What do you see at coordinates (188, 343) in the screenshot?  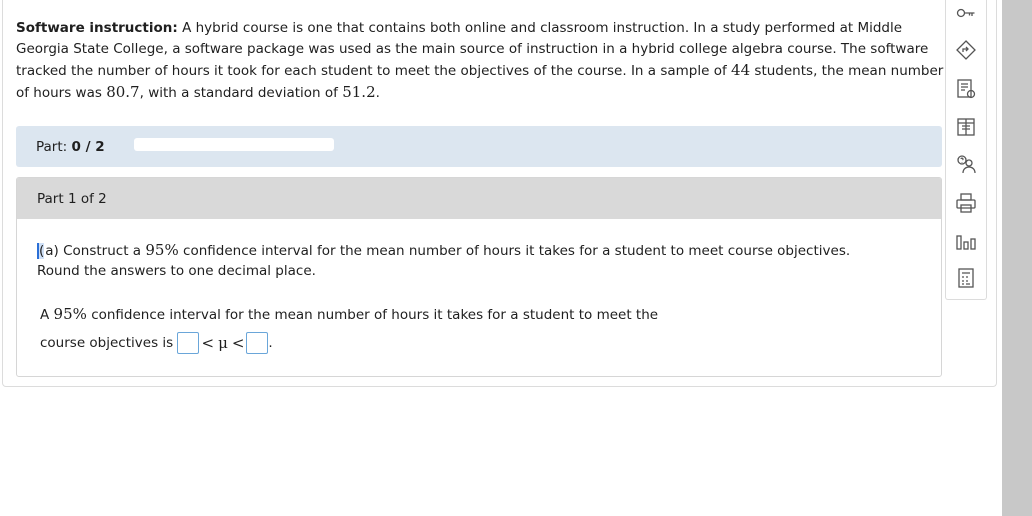 I see `lower-bound-input` at bounding box center [188, 343].